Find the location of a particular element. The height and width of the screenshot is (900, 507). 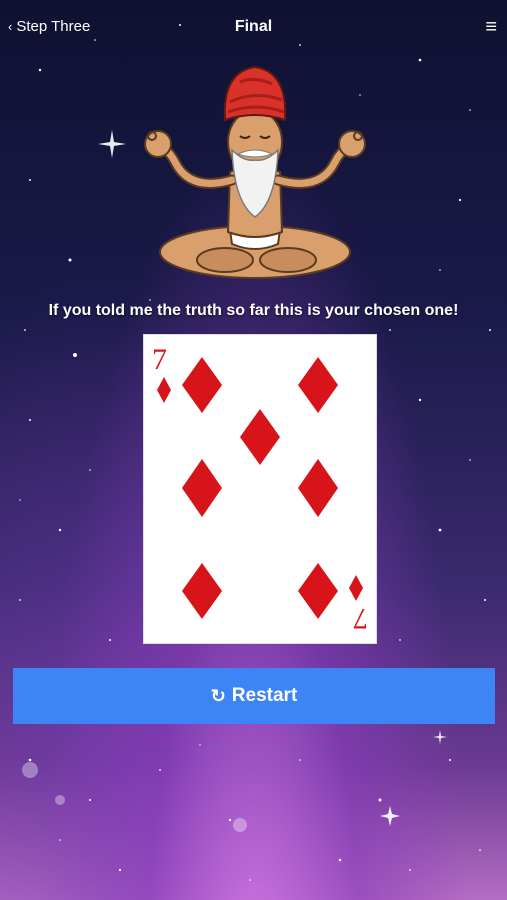

page-title: Final is located at coordinates (253, 26).